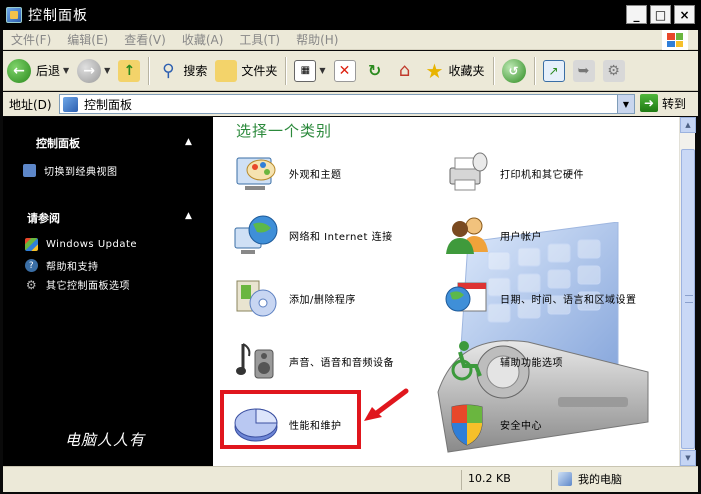 This screenshot has width=701, height=494. I want to click on delete-button: ✕, so click(345, 71).